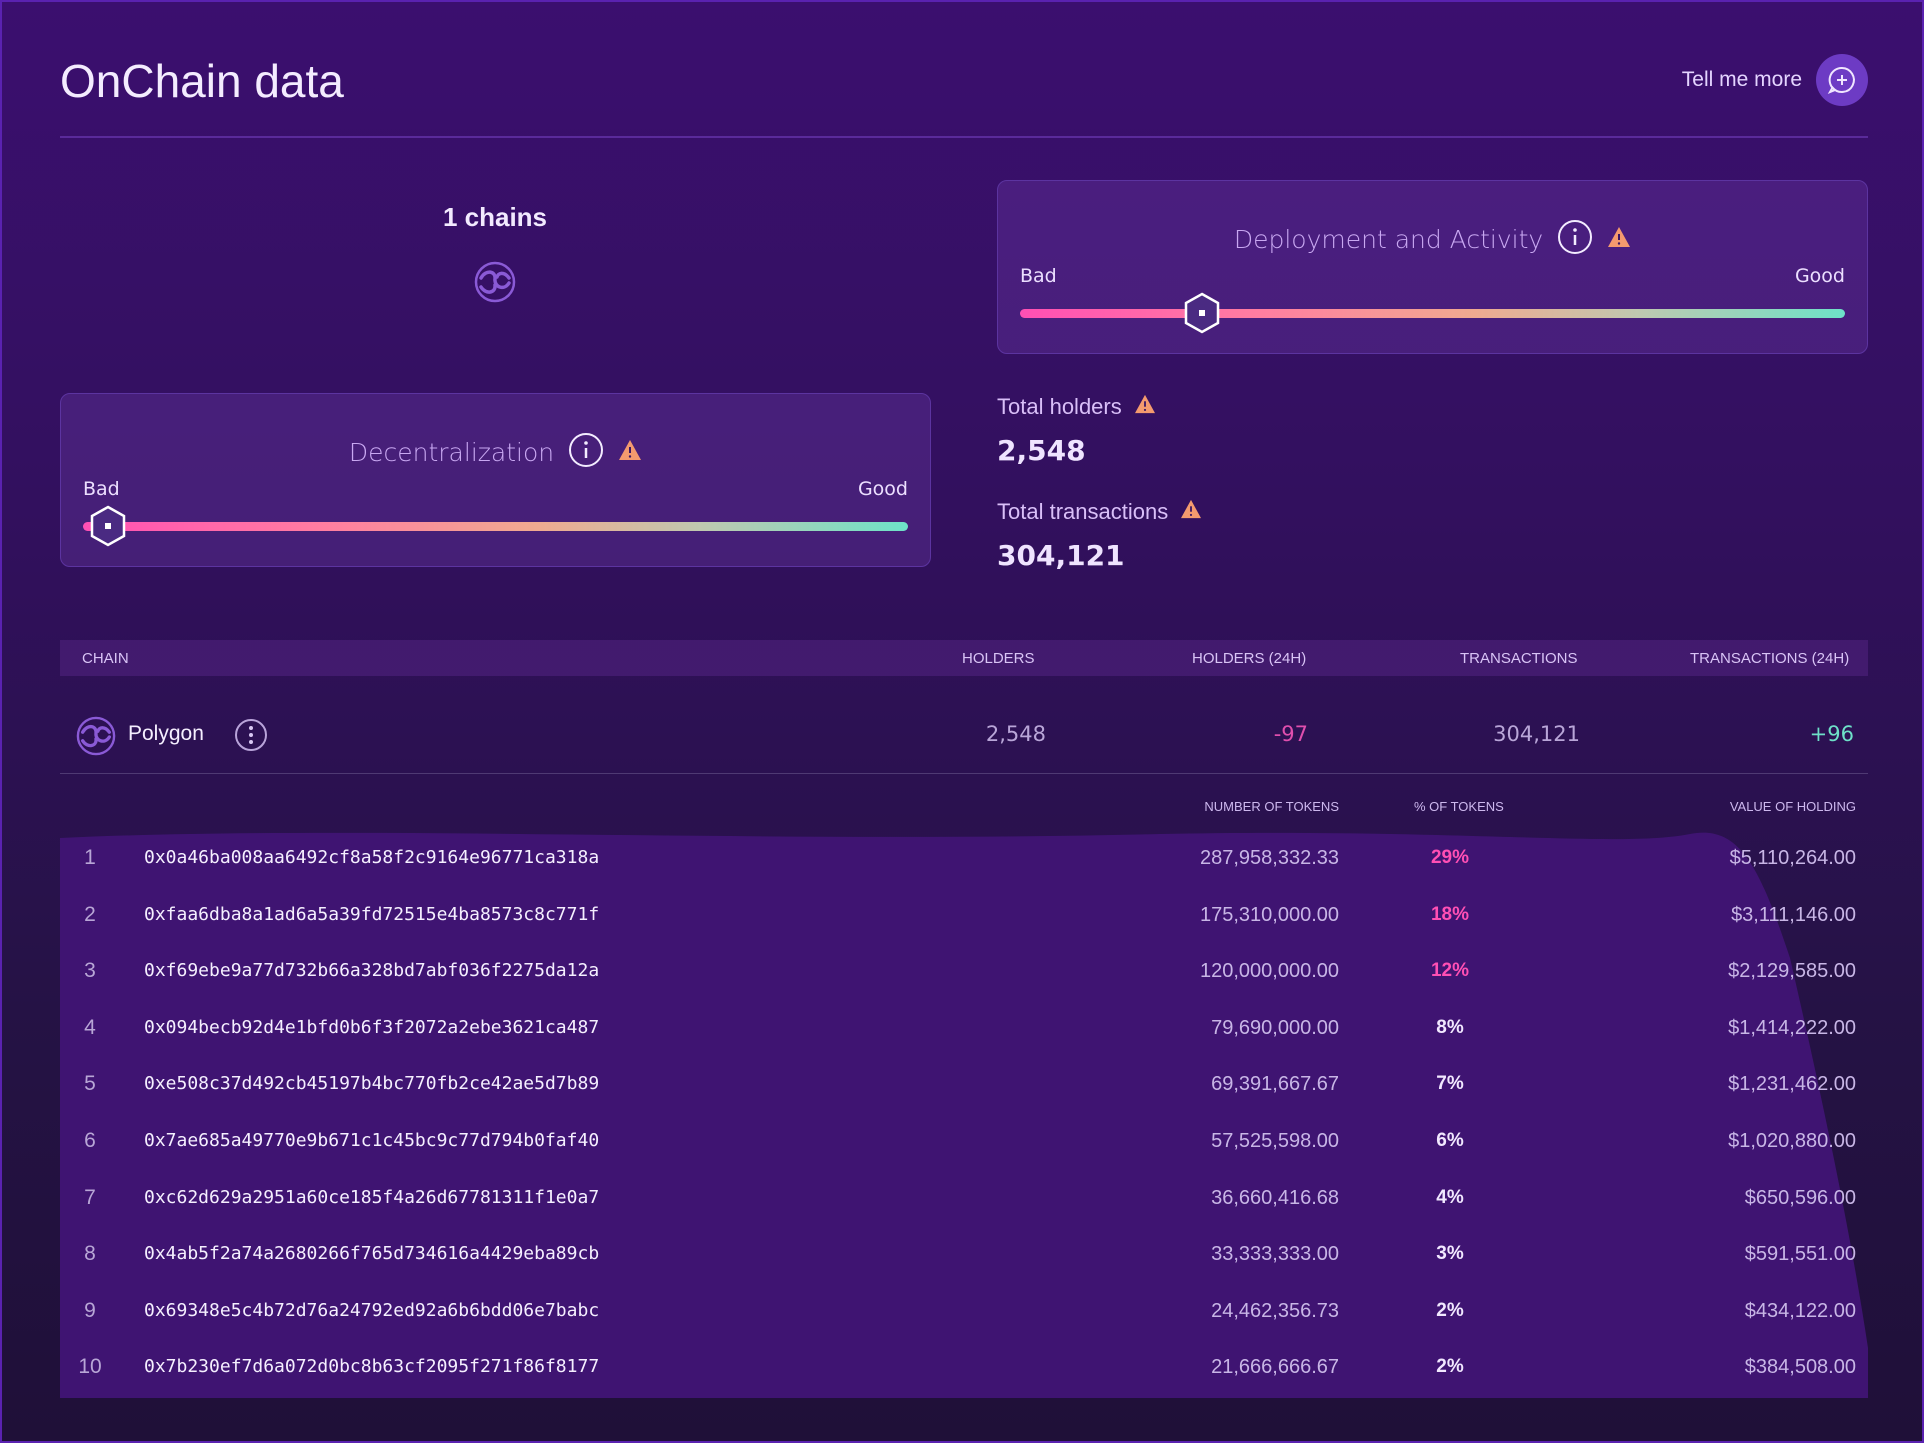  What do you see at coordinates (1275, 1084) in the screenshot?
I see `holder-token-count: 69,391,667.67` at bounding box center [1275, 1084].